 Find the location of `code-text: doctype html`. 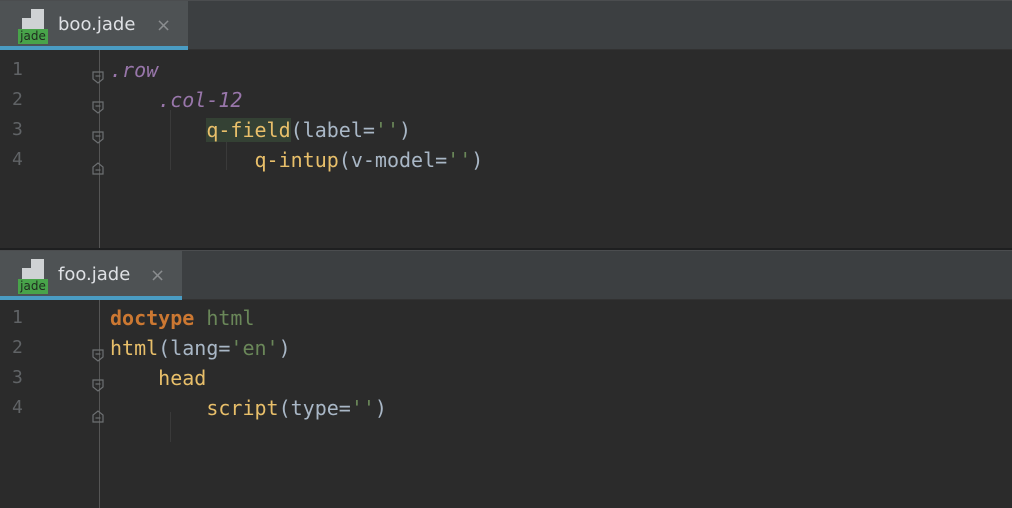

code-text: doctype html is located at coordinates (182, 318).